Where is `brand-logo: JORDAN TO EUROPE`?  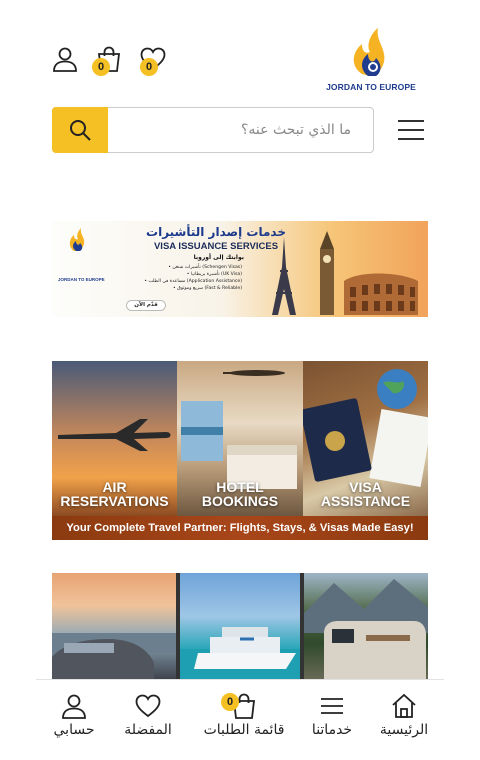 brand-logo: JORDAN TO EUROPE is located at coordinates (371, 59).